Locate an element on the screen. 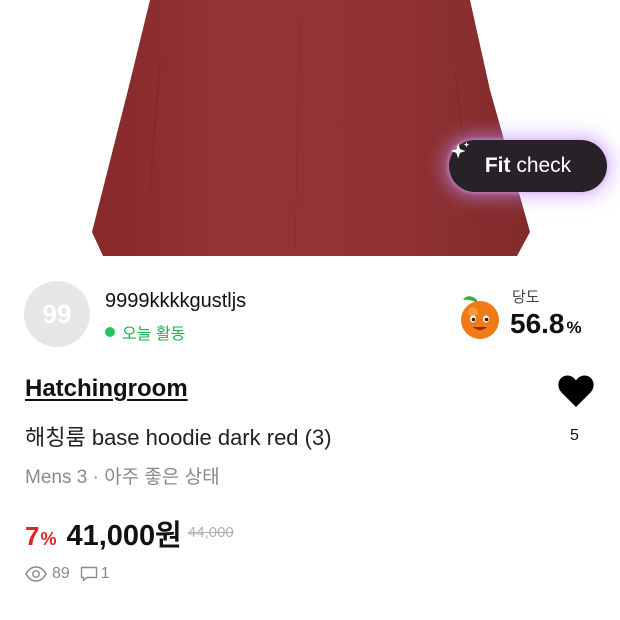 Image resolution: width=620 pixels, height=620 pixels. product-title: 해칭룸 base hoodie dark red (3) is located at coordinates (178, 437).